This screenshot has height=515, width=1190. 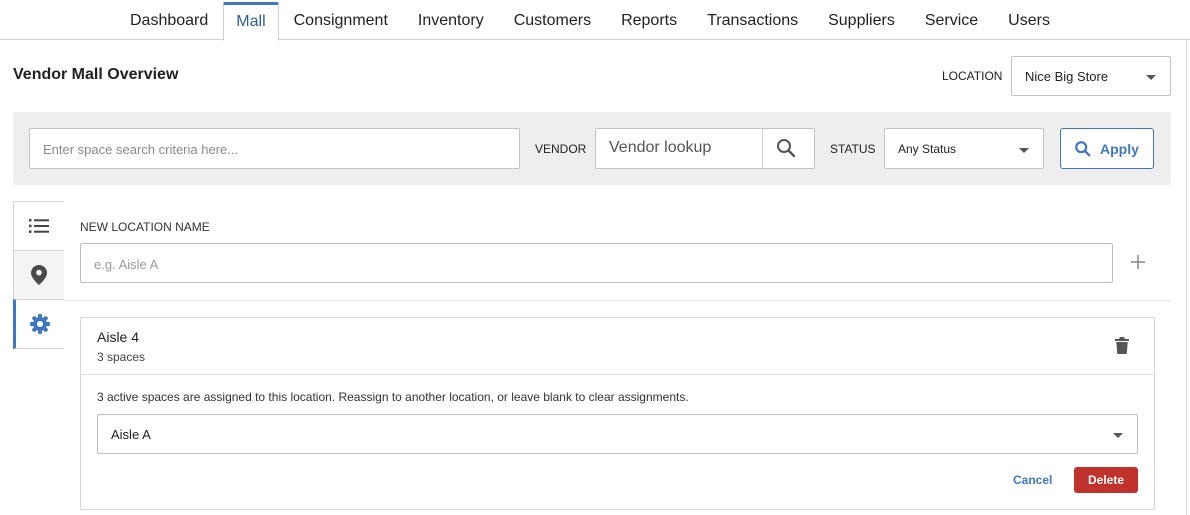 What do you see at coordinates (964, 148) in the screenshot?
I see `status-select: Any Status` at bounding box center [964, 148].